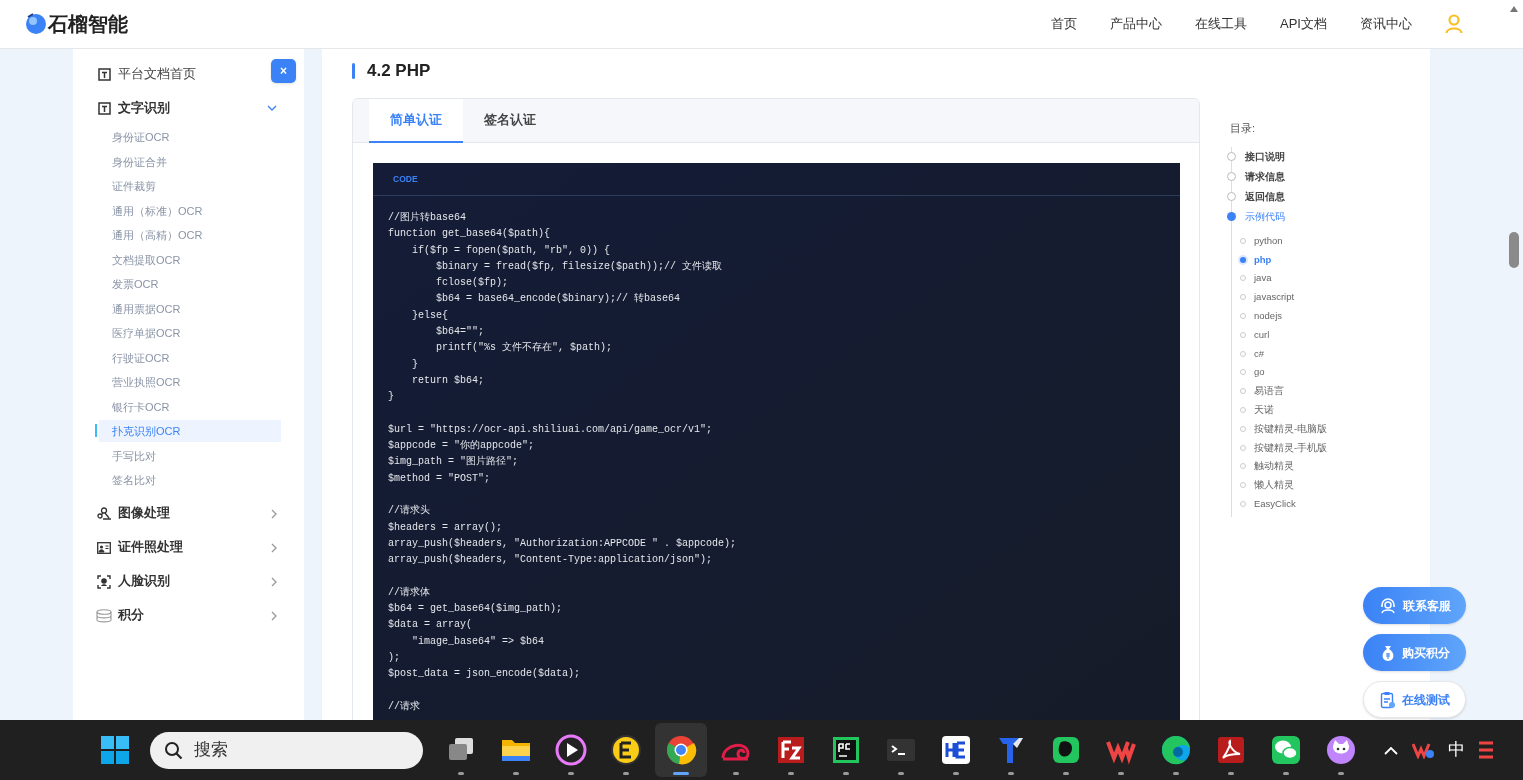 The image size is (1523, 780). What do you see at coordinates (203, 137) in the screenshot?
I see `sidebar-subitem: 身份证OCR` at bounding box center [203, 137].